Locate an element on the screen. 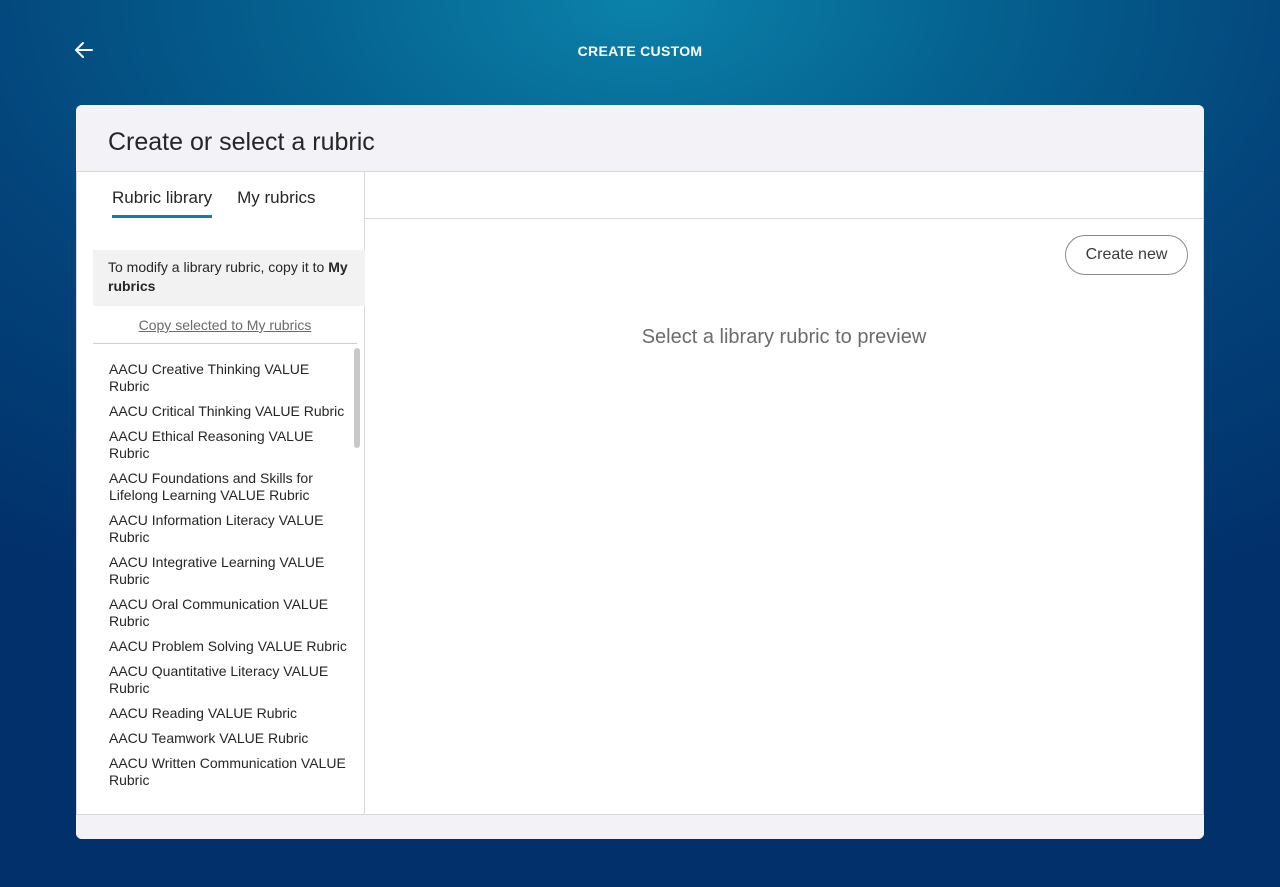  list-item: AACU Information Literacy VALUE Rubric is located at coordinates (222, 529).